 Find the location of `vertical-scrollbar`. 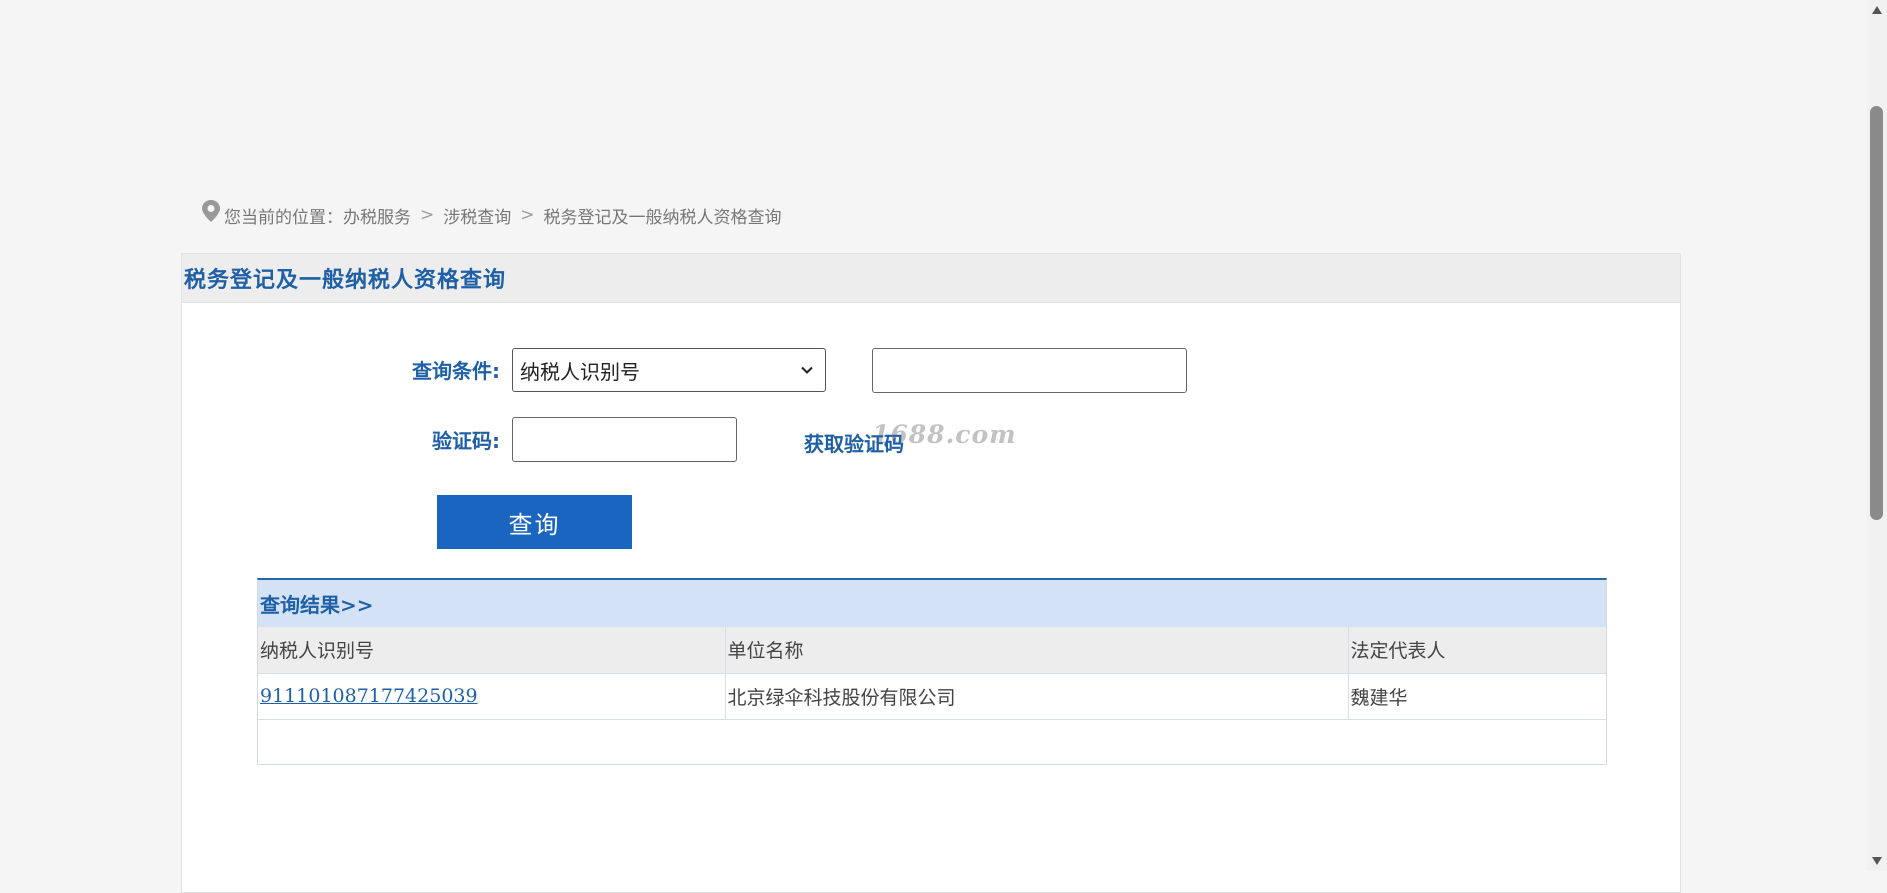

vertical-scrollbar is located at coordinates (1877, 435).